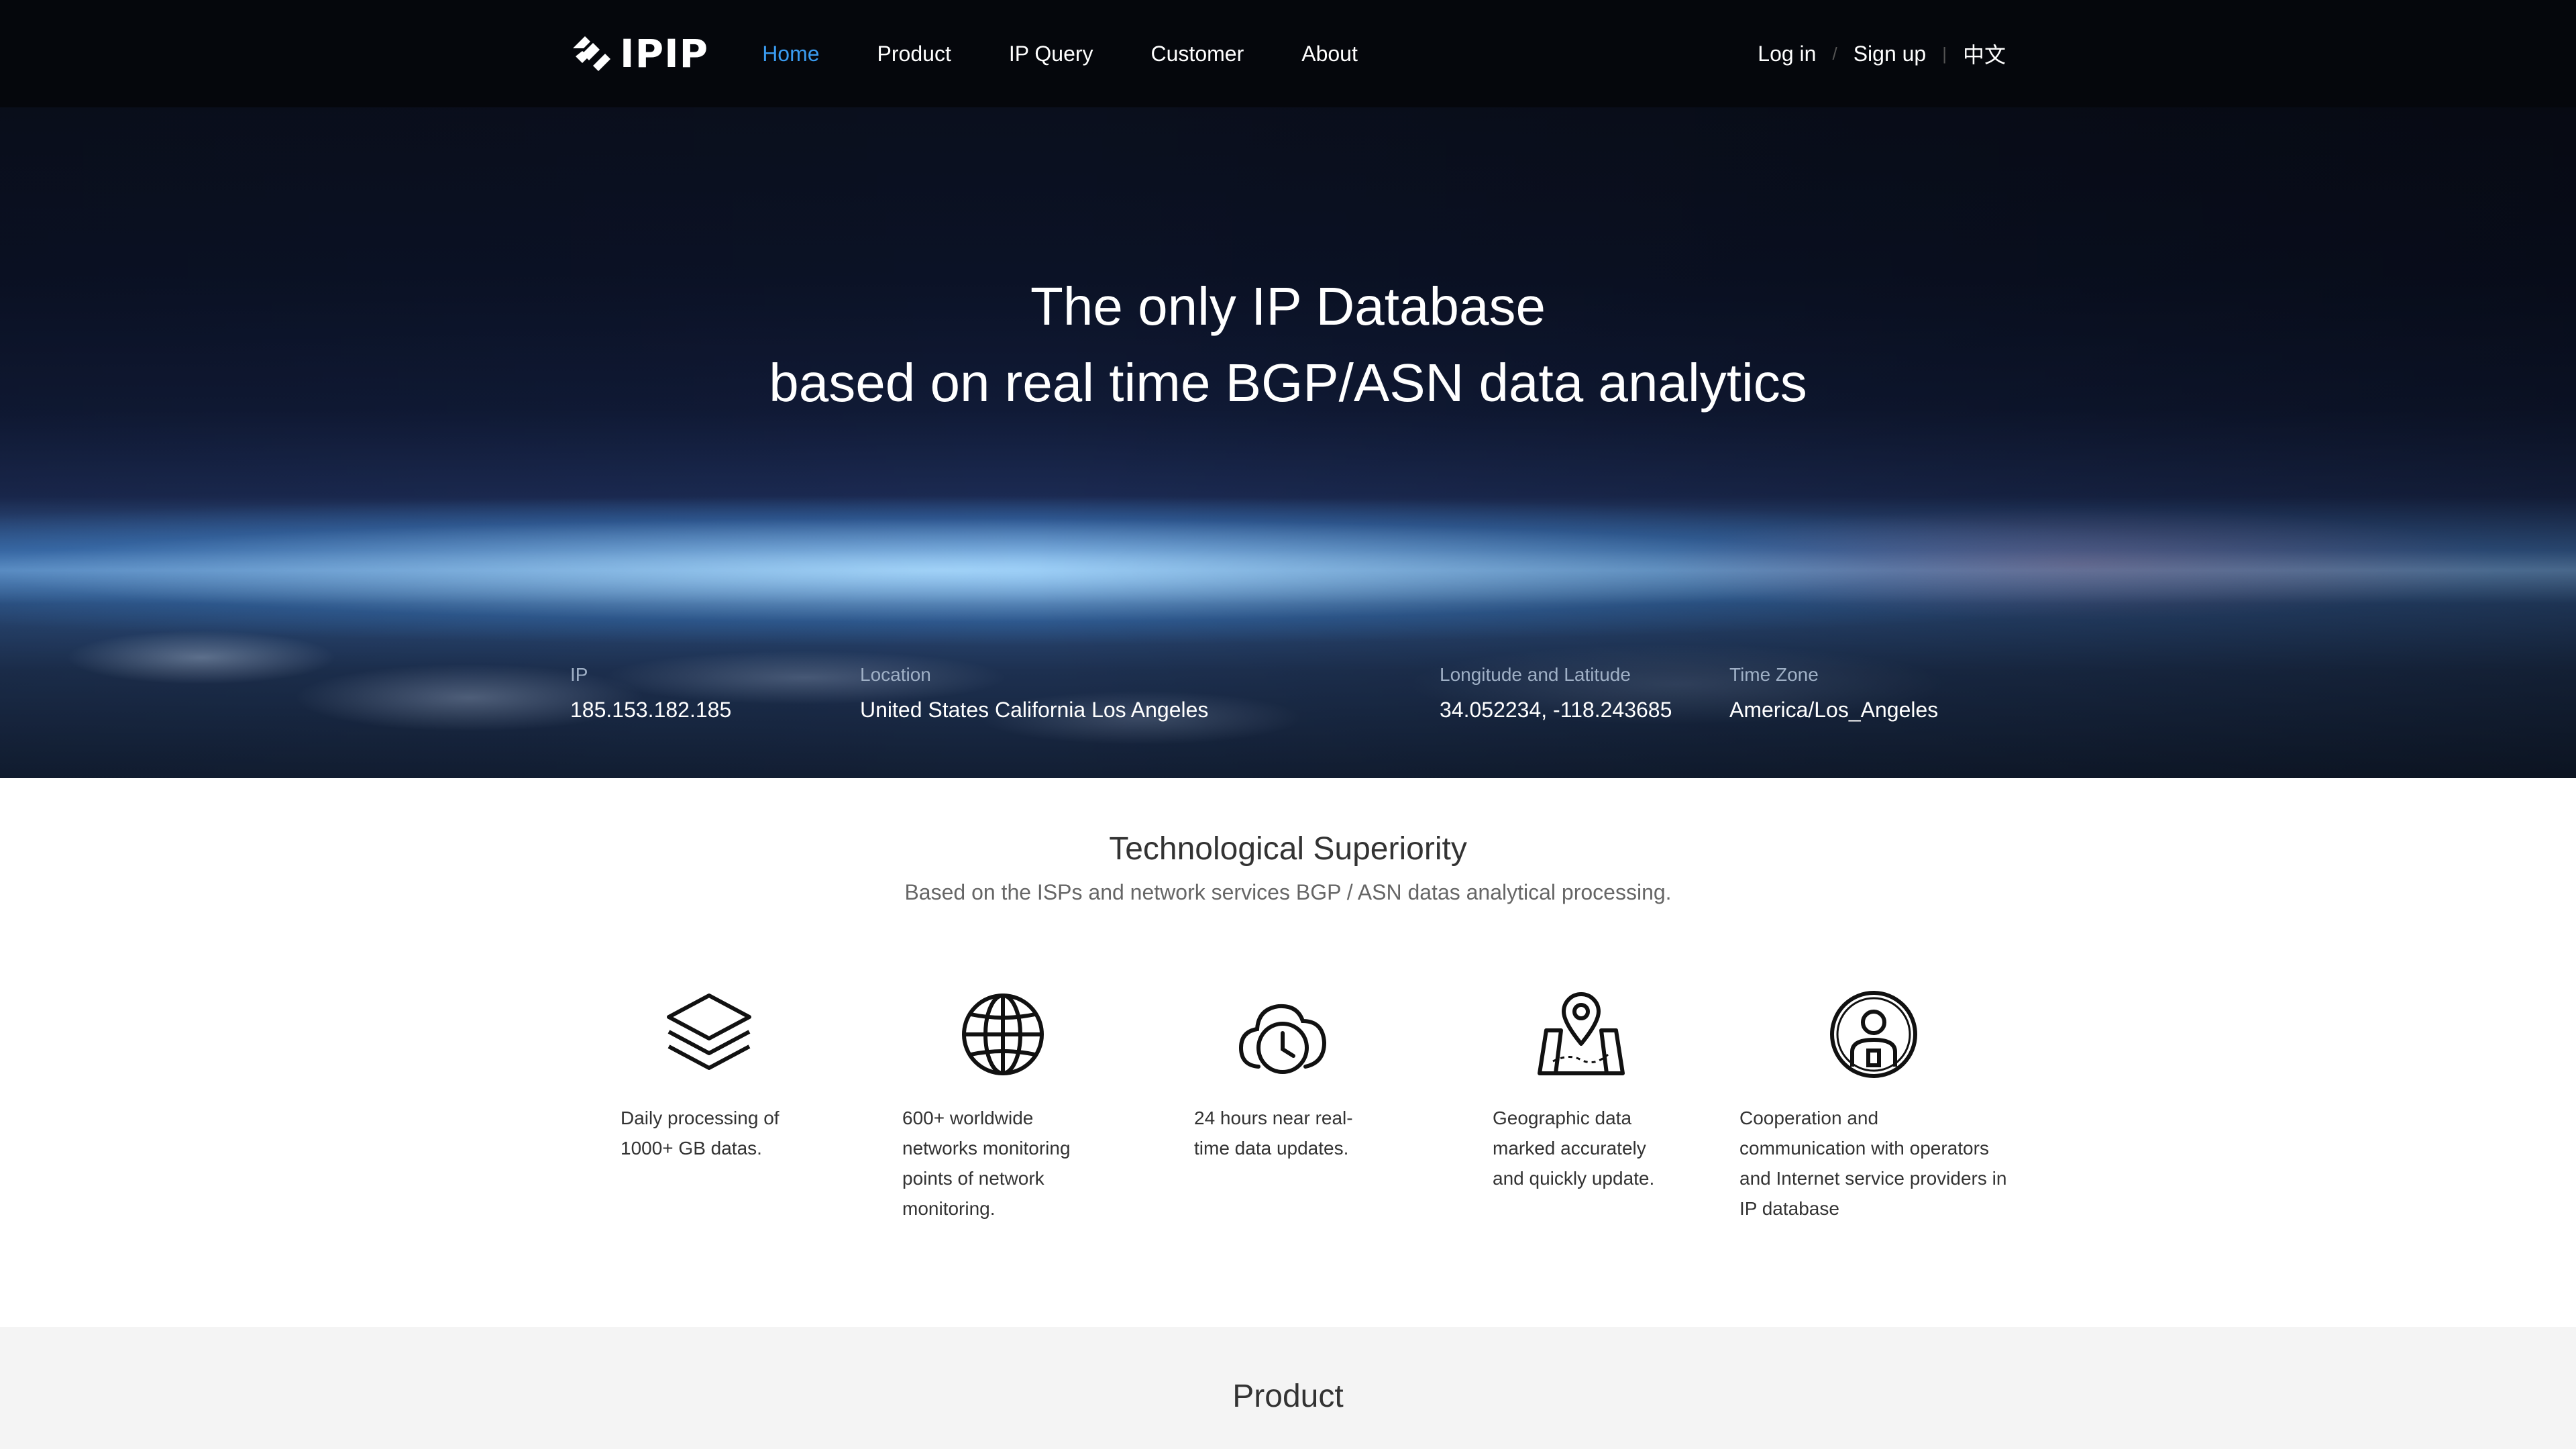 This screenshot has width=2576, height=1449. Describe the element at coordinates (1329, 54) in the screenshot. I see `nav-about: About` at that location.